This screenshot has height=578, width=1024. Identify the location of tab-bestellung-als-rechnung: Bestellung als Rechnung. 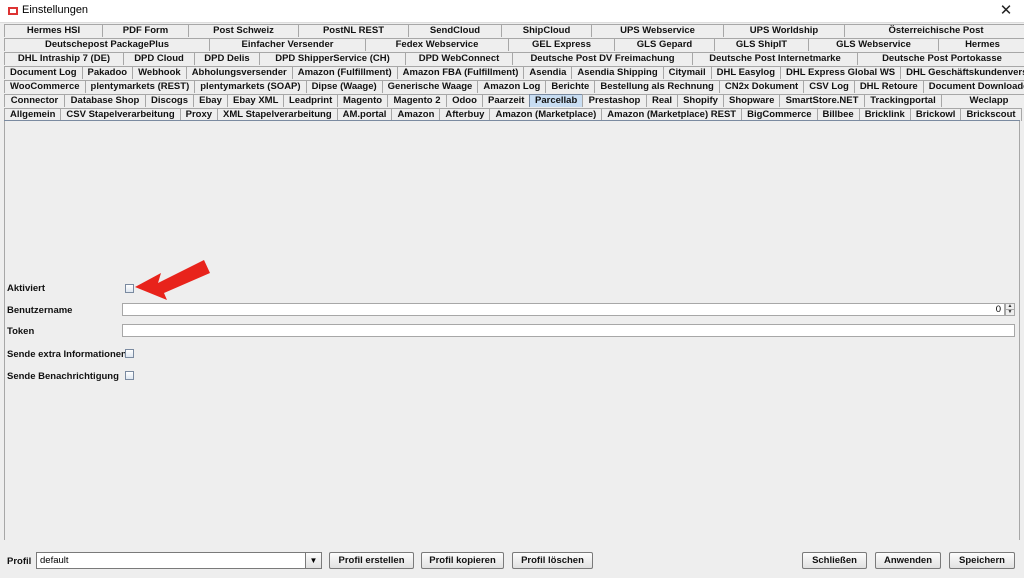
(657, 86).